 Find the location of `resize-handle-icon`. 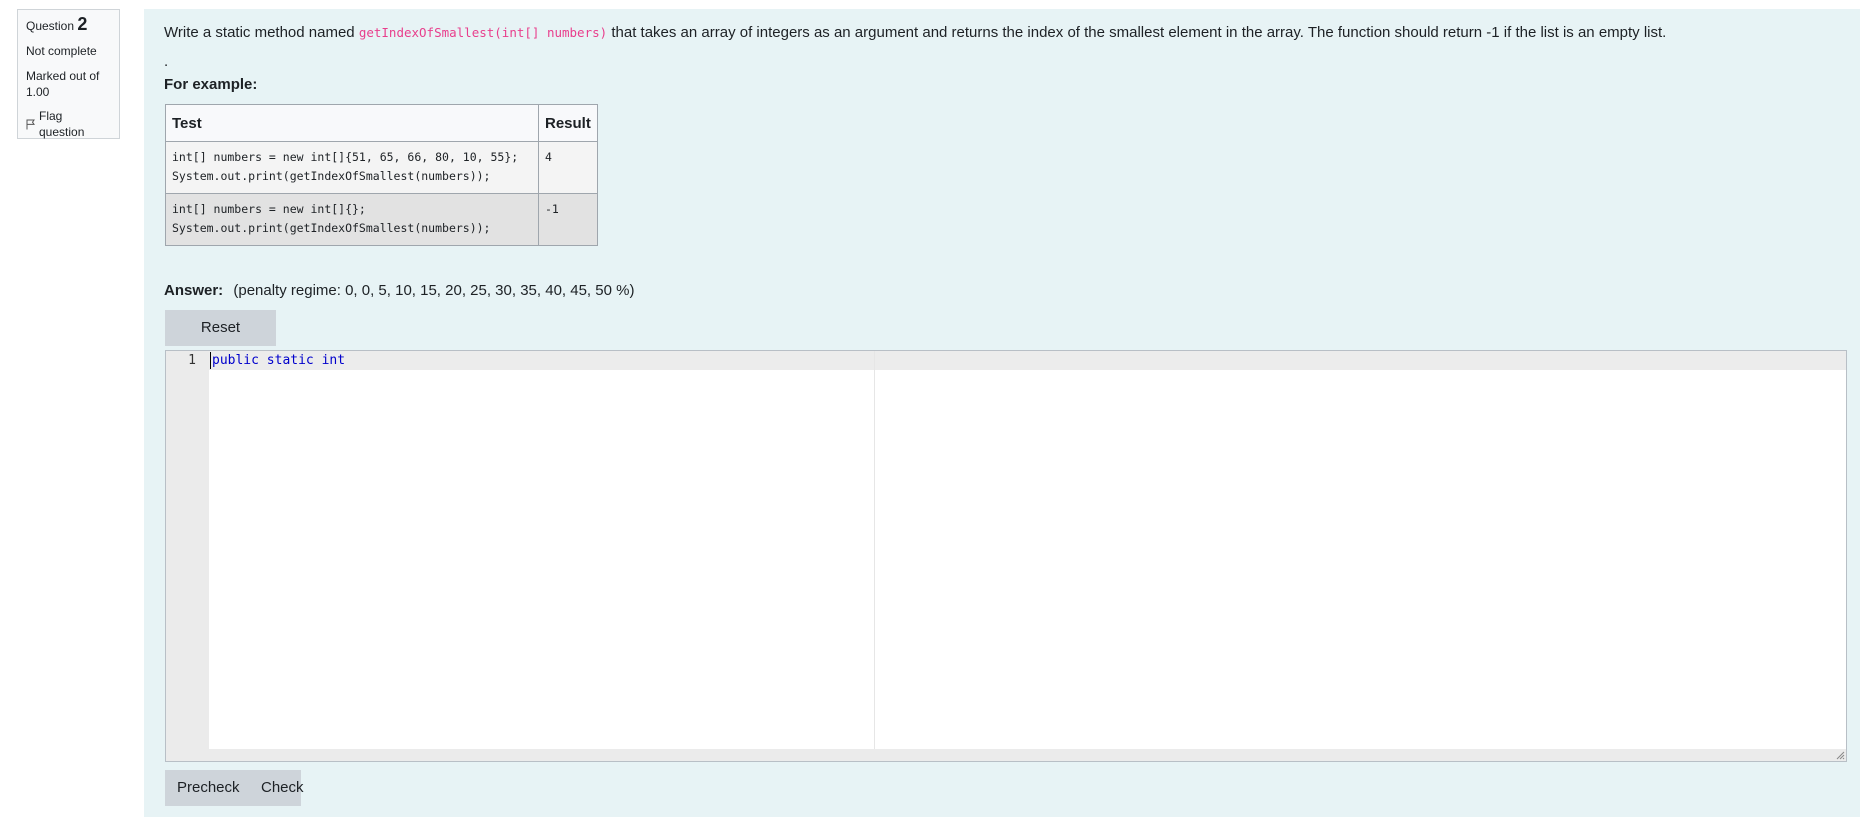

resize-handle-icon is located at coordinates (1840, 755).